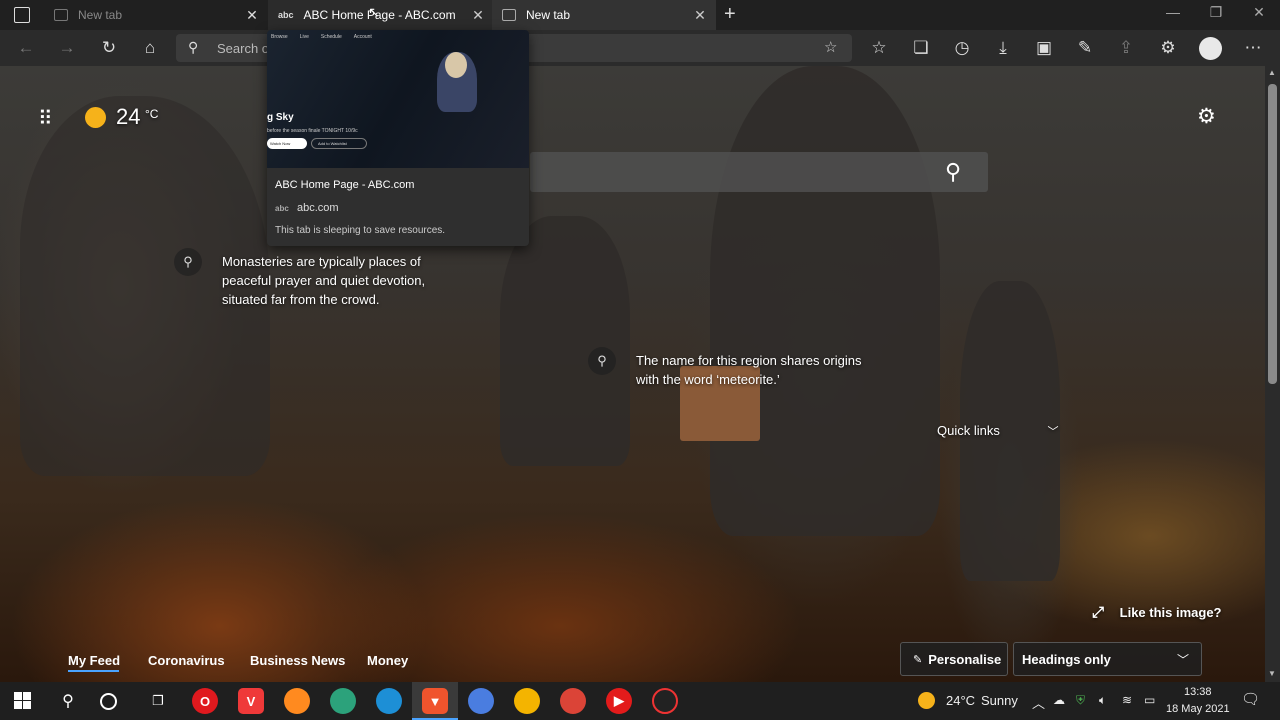 This screenshot has height=720, width=1280. I want to click on quick-links-toggle: Quick links ﹀, so click(997, 431).